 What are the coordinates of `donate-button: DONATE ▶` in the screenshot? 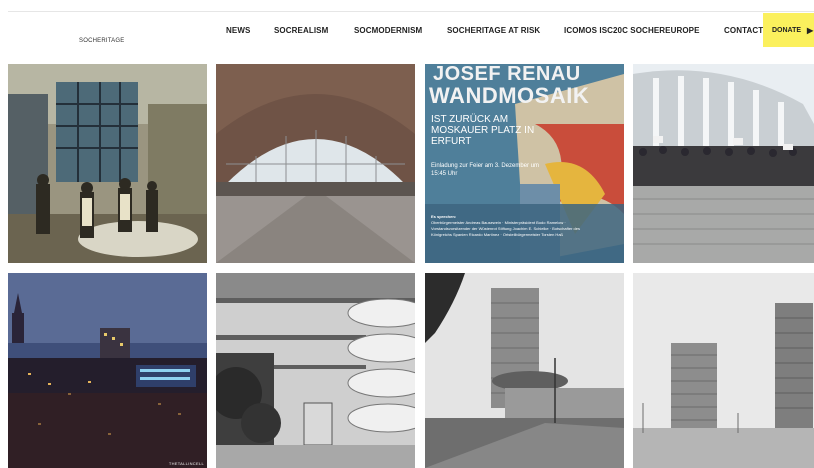 It's located at (788, 30).